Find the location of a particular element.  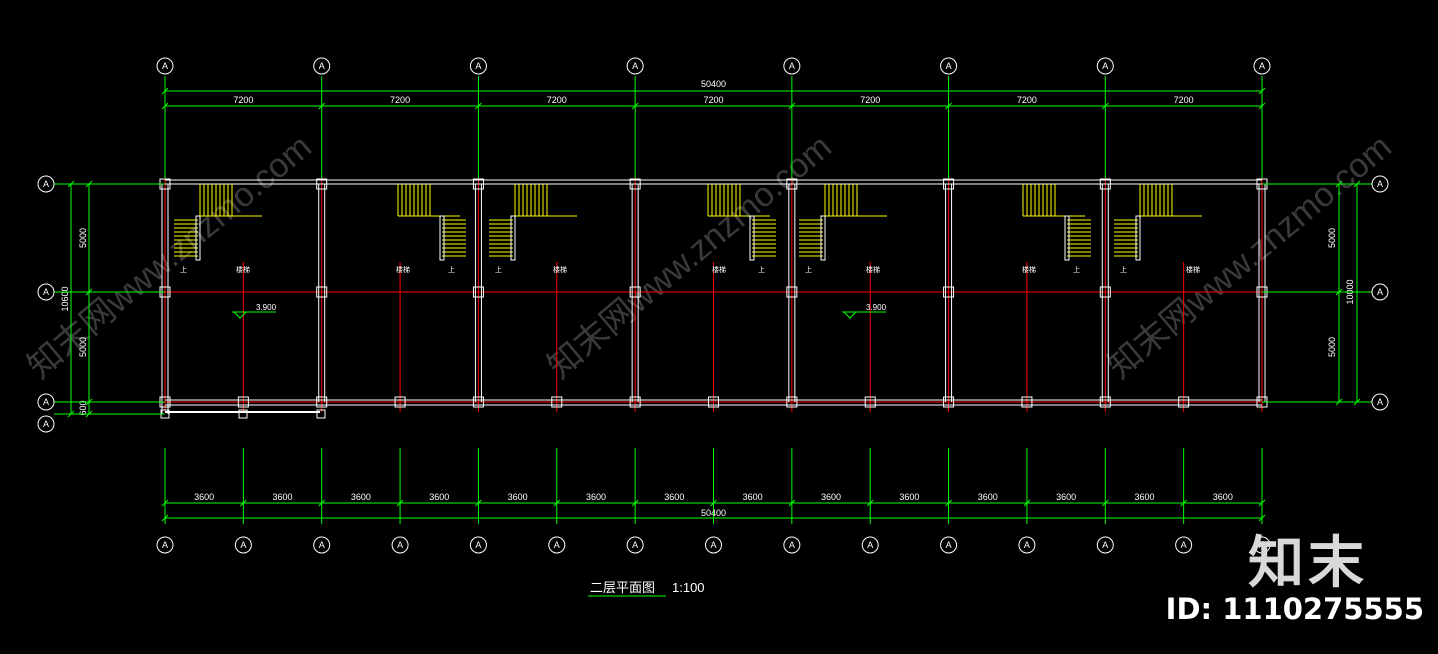

drawing-title: 二层平面图 is located at coordinates (622, 587).